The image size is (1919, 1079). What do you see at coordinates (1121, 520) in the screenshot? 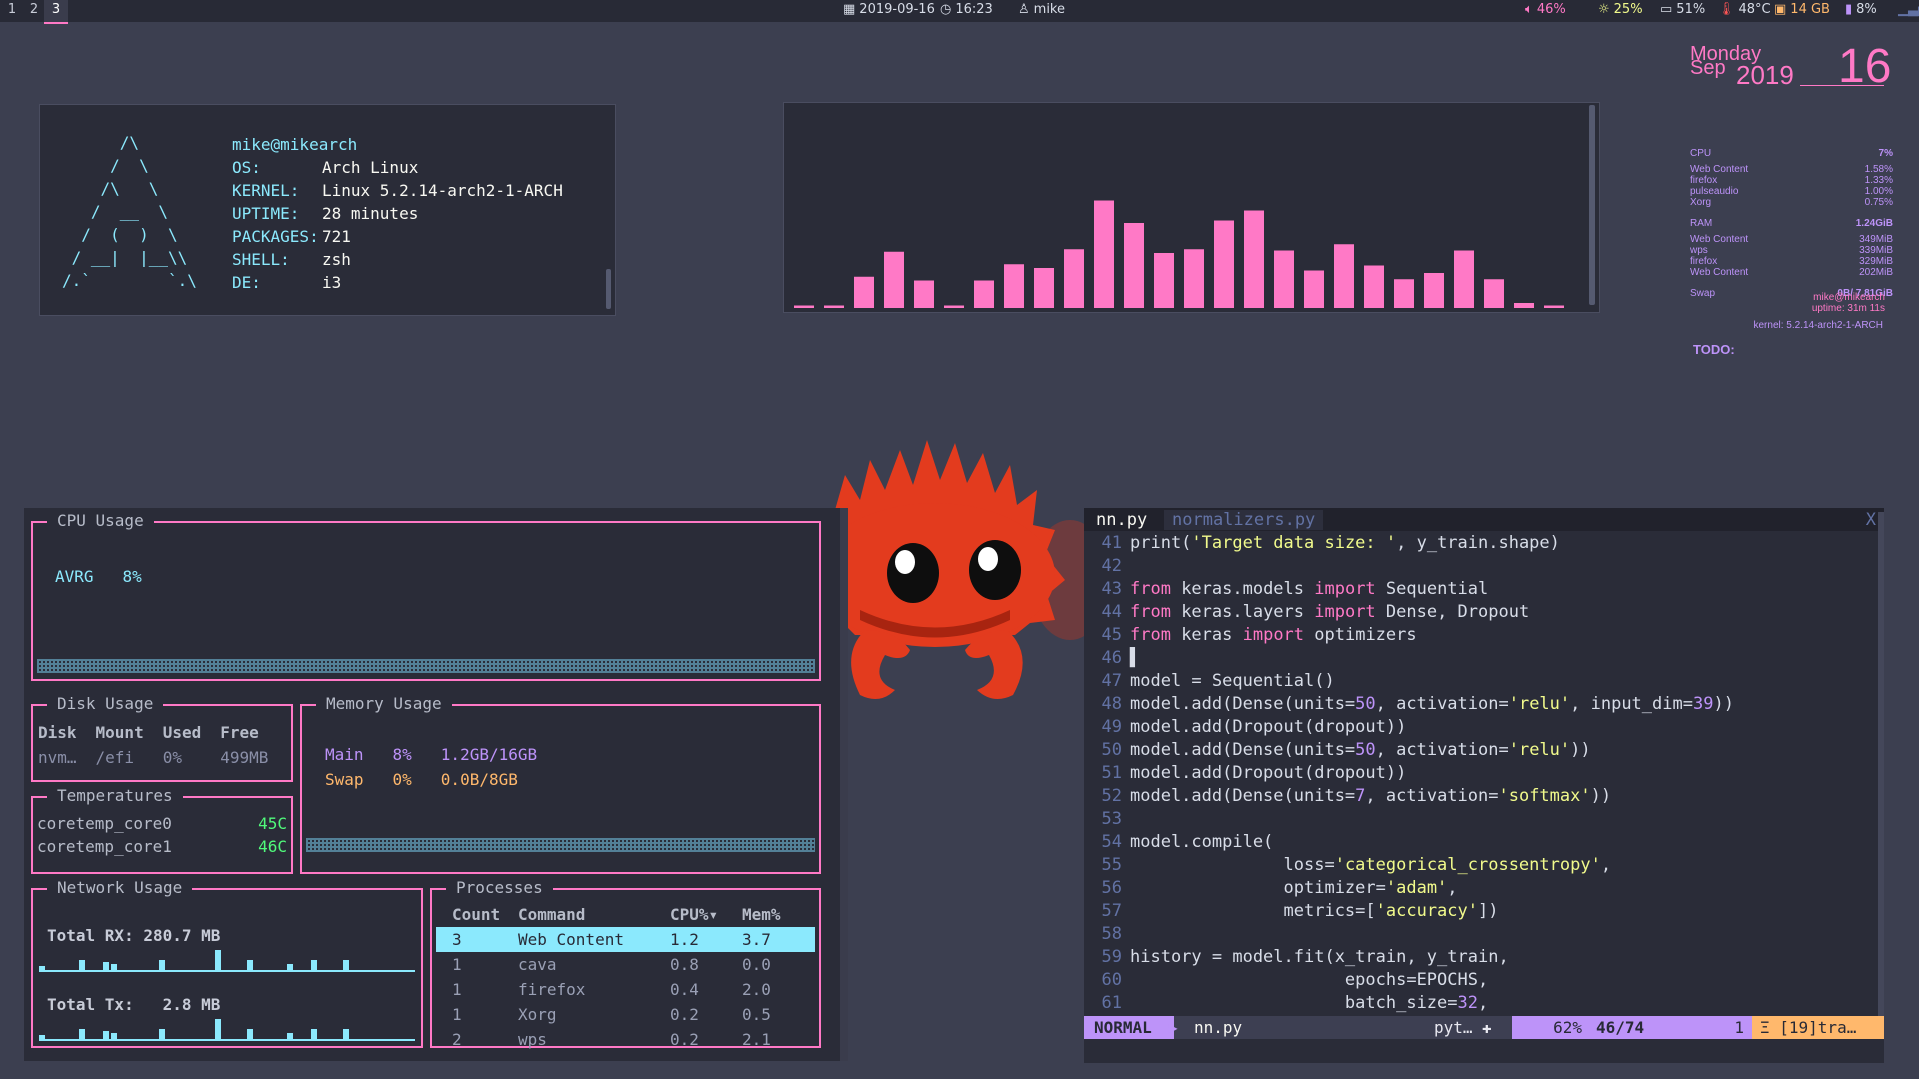
I see `tab-nn-py: nn.py` at bounding box center [1121, 520].